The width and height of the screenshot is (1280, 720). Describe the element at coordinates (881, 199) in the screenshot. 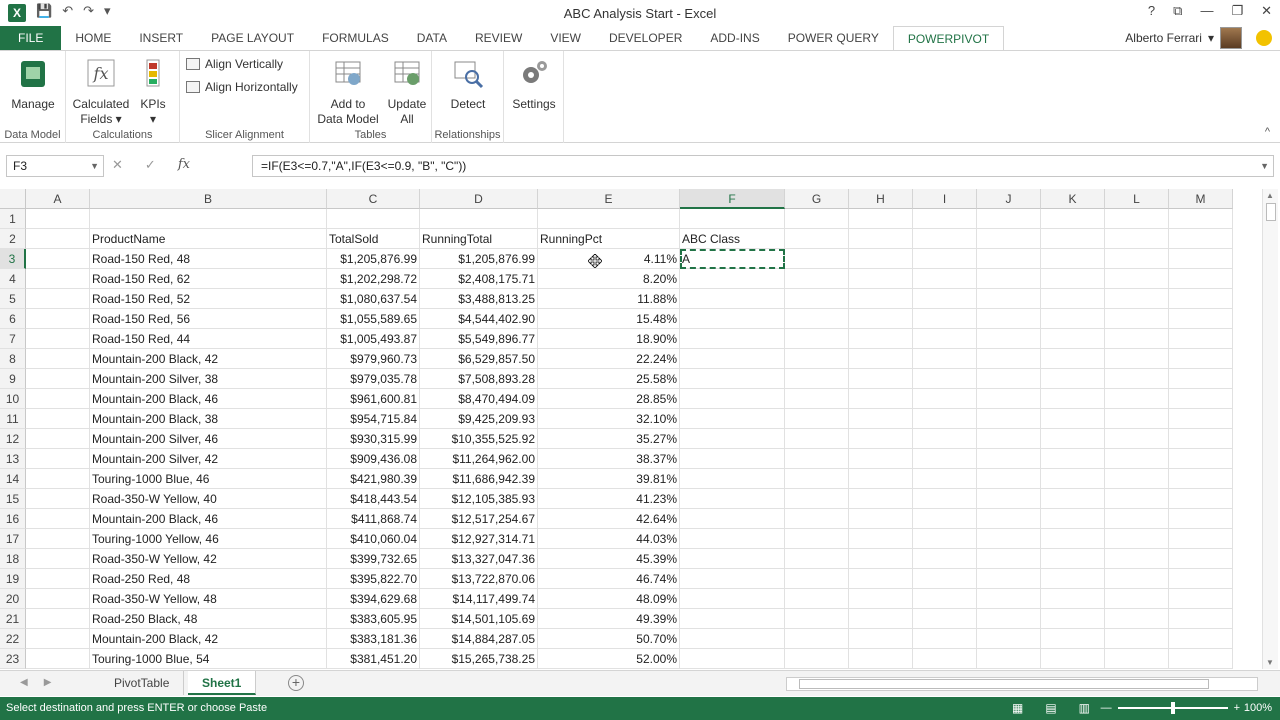

I see `column-header-h: H` at that location.